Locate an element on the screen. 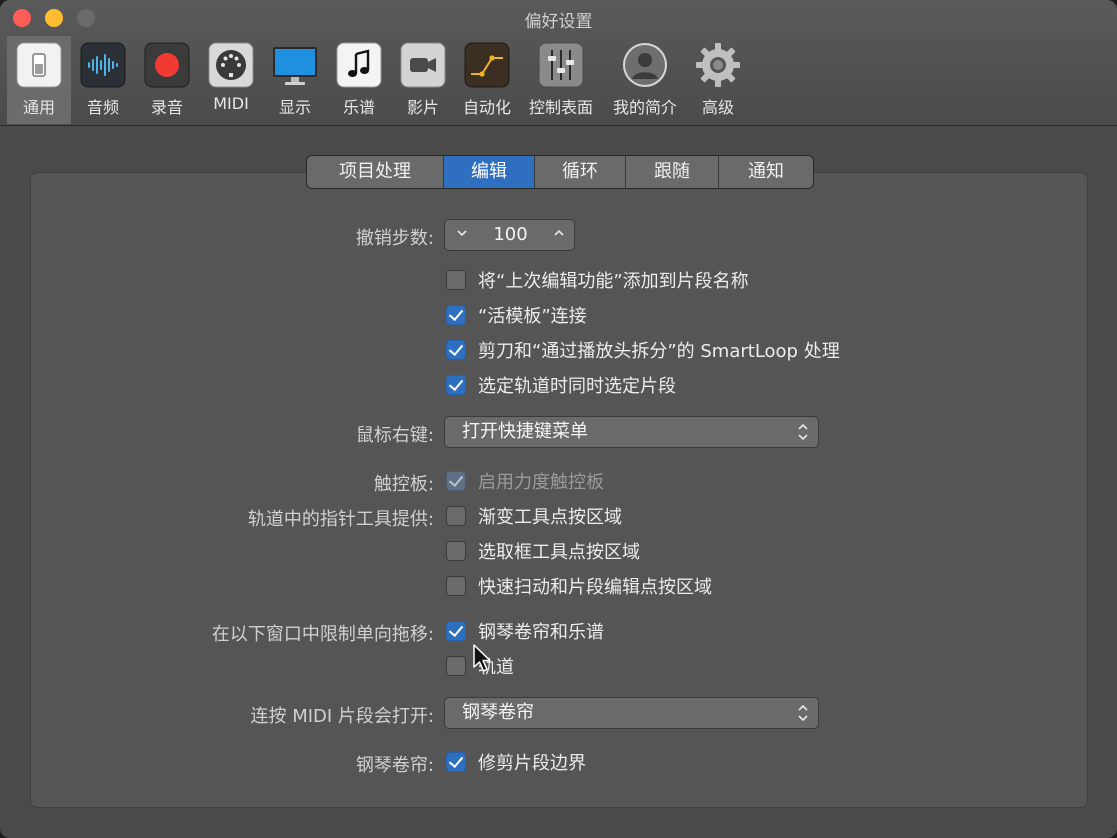 The image size is (1117, 838). tab-bar: 项目处理 编辑 循环 跟随 通知 is located at coordinates (560, 172).